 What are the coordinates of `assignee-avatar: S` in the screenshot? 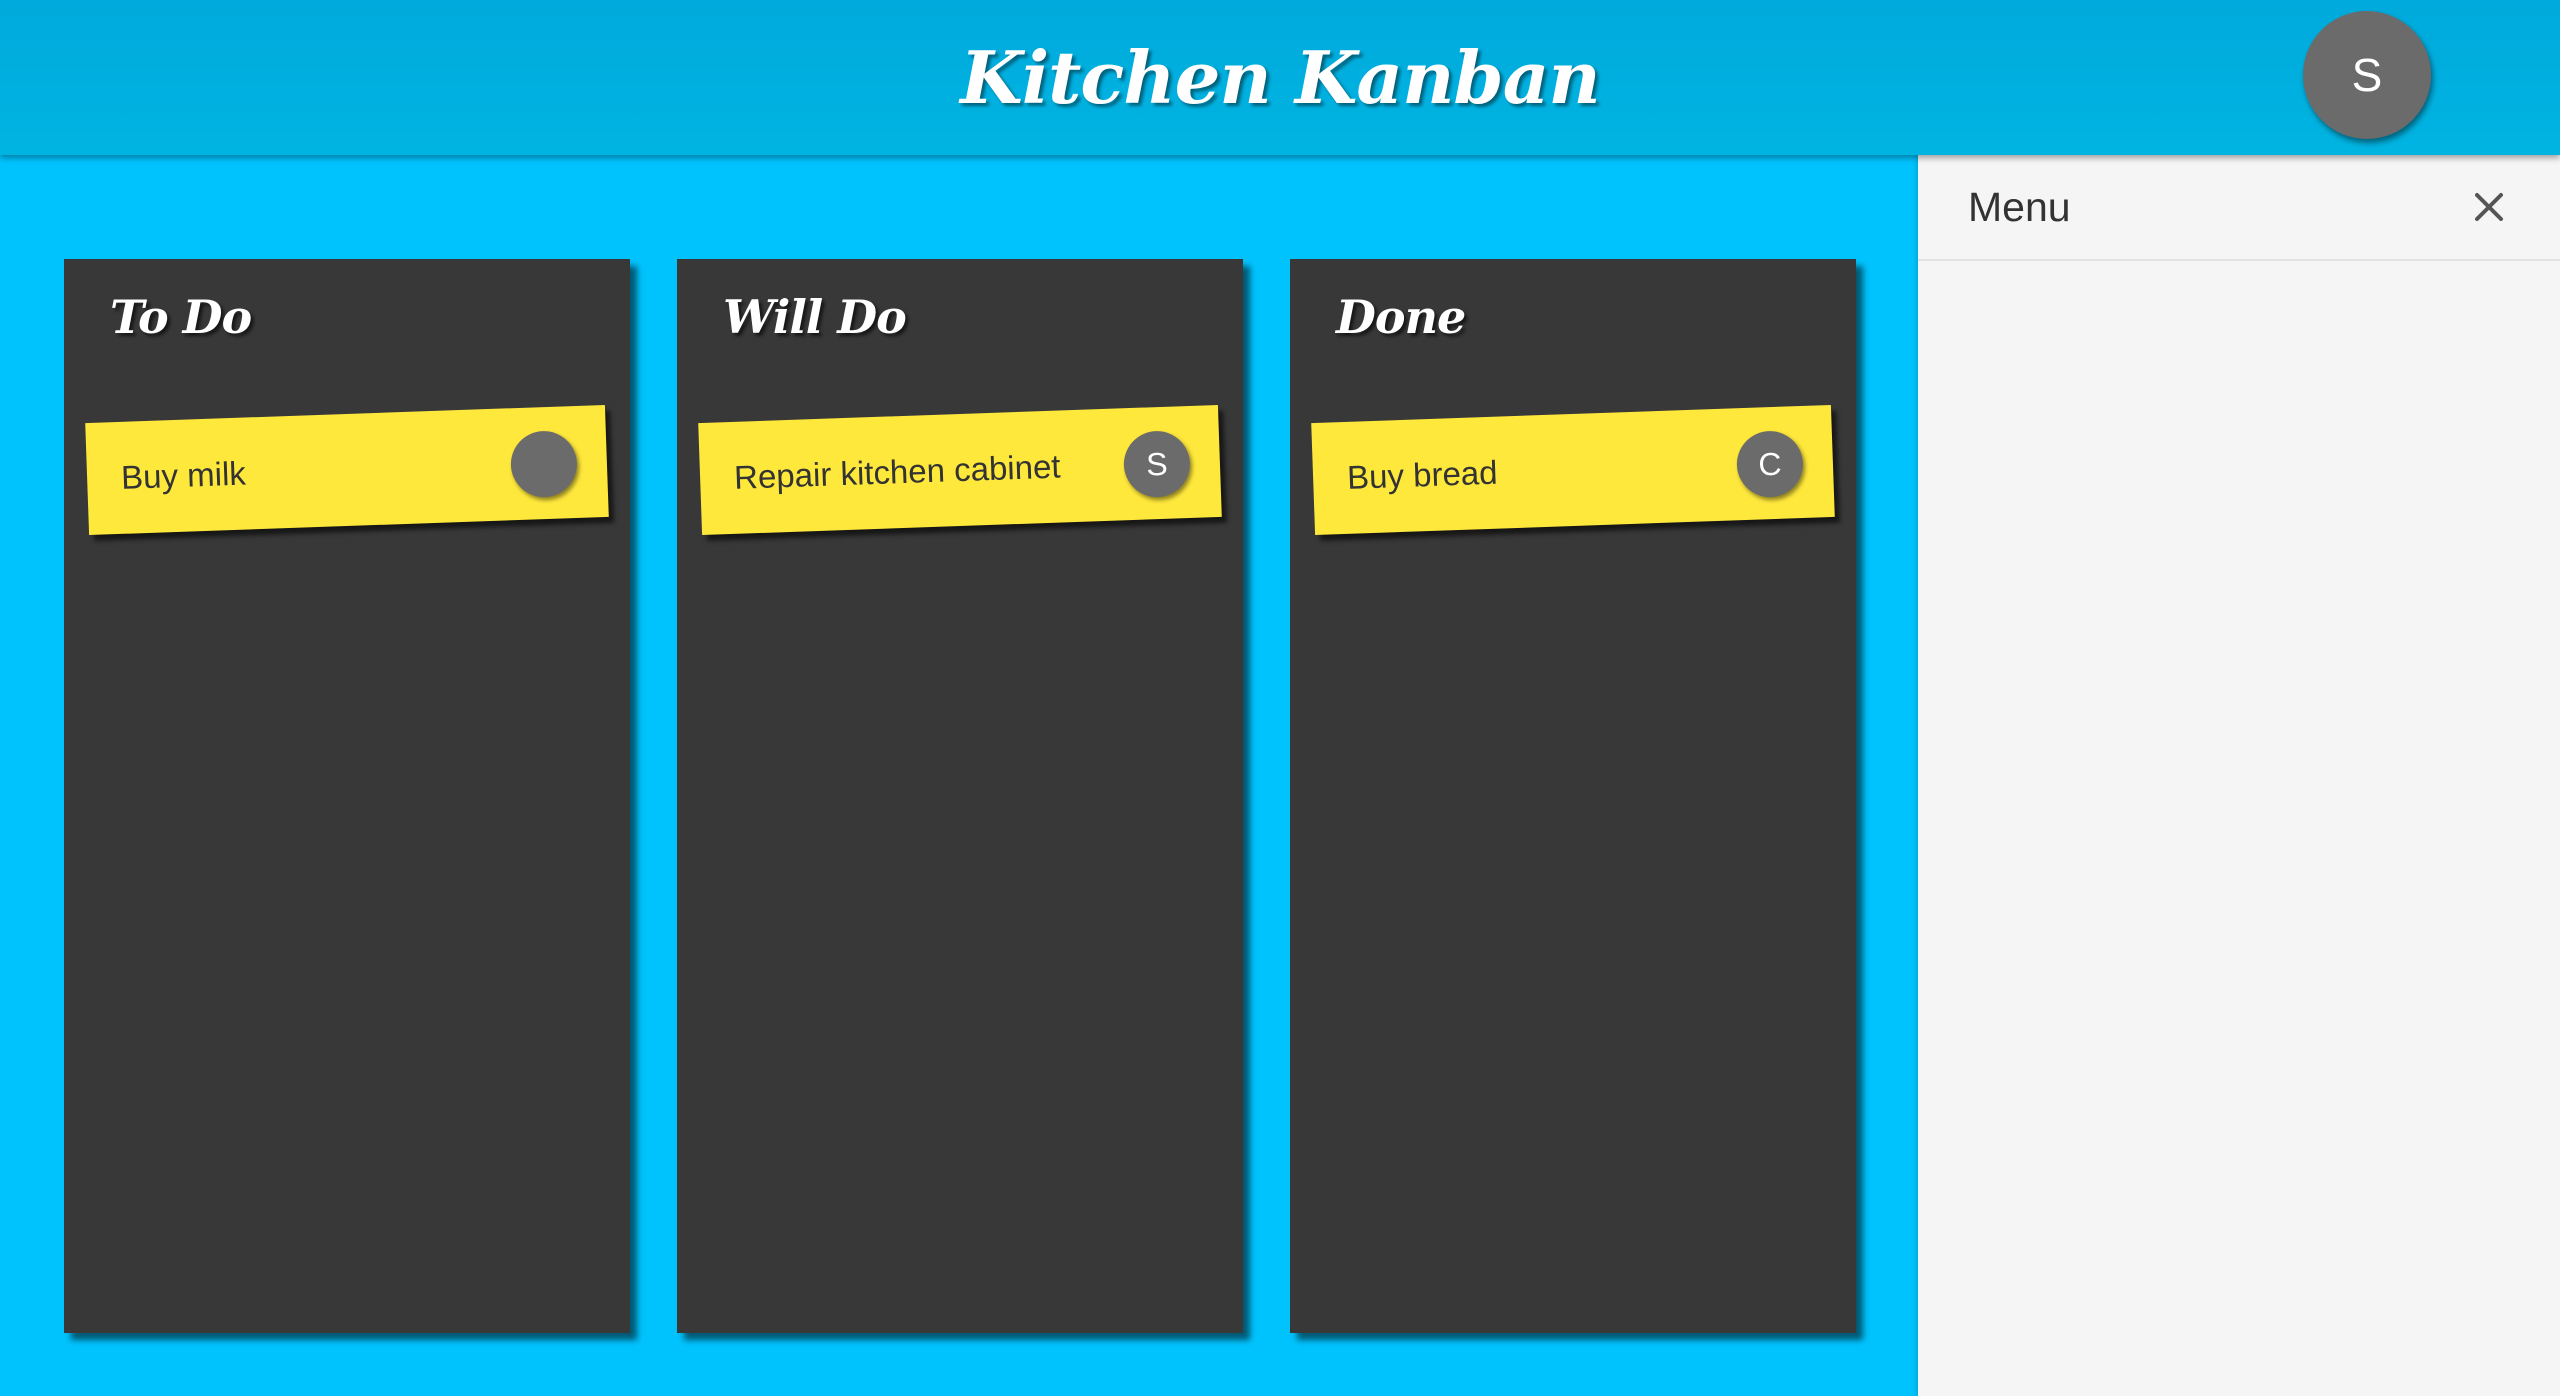 It's located at (1157, 464).